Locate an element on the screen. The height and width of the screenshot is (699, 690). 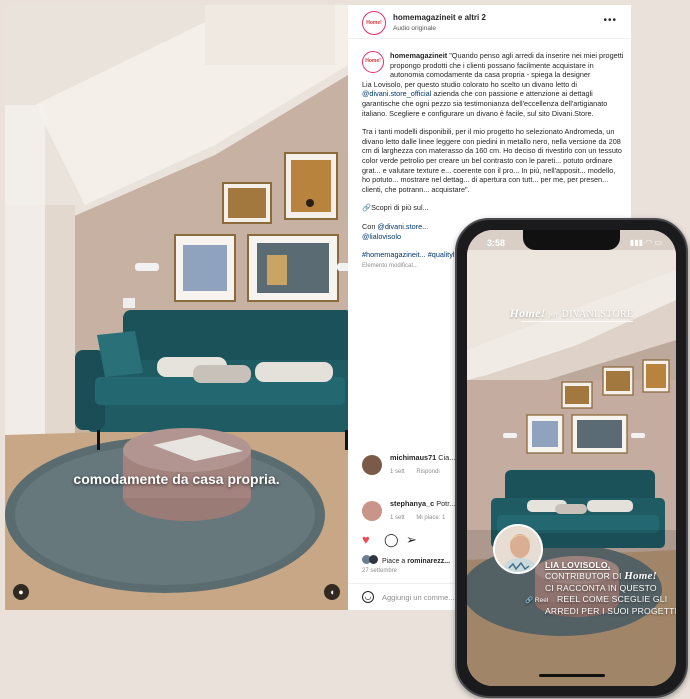
overlay-line-4: REEL COME SCEGLIE GLI is located at coordinates (612, 599).